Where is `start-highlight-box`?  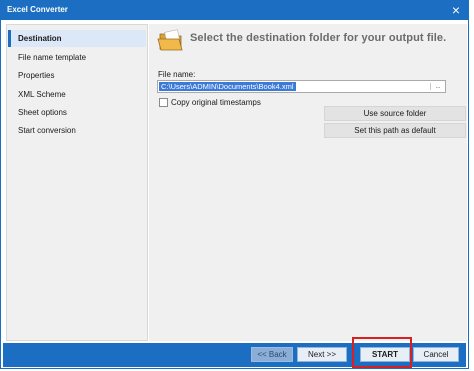
start-highlight-box is located at coordinates (382, 352).